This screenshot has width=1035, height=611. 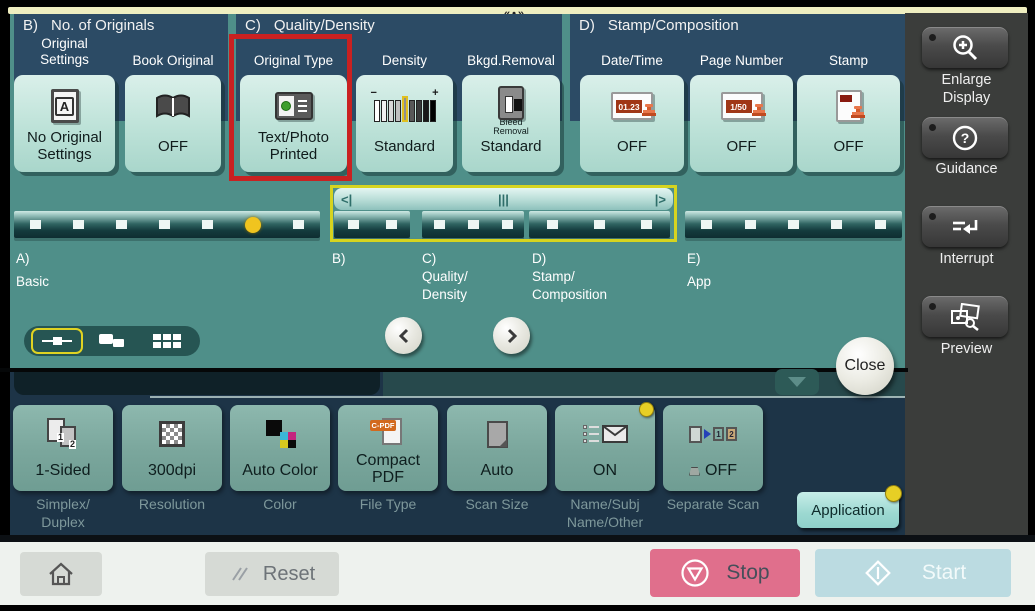 I want to click on section-header-b: B) No. of Originals, so click(x=121, y=24).